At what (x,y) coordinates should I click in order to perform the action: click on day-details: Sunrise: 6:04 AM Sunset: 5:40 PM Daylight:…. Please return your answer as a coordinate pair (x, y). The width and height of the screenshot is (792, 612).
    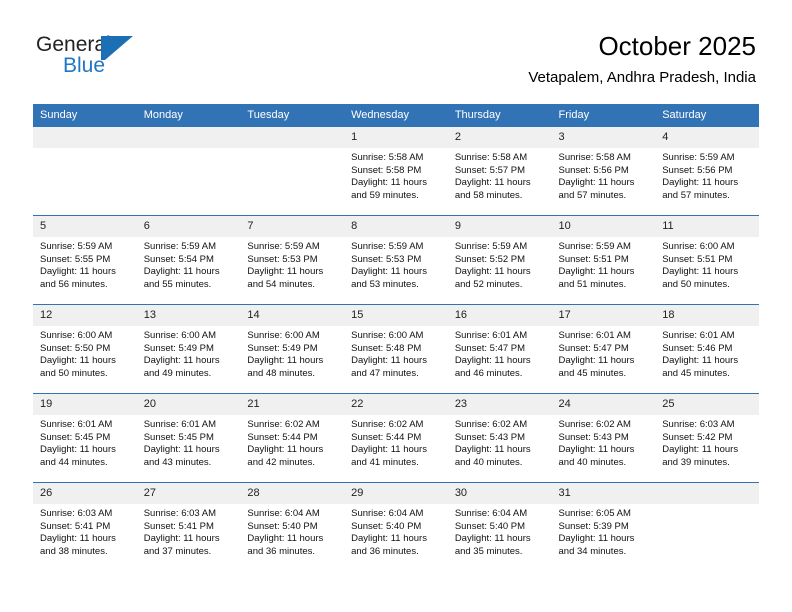
    Looking at the image, I should click on (396, 531).